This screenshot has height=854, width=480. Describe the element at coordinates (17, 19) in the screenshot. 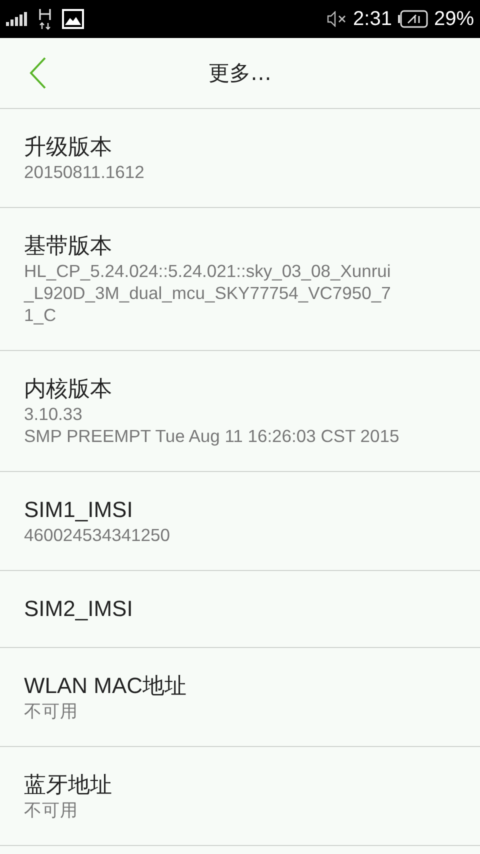

I see `signal-icon` at that location.